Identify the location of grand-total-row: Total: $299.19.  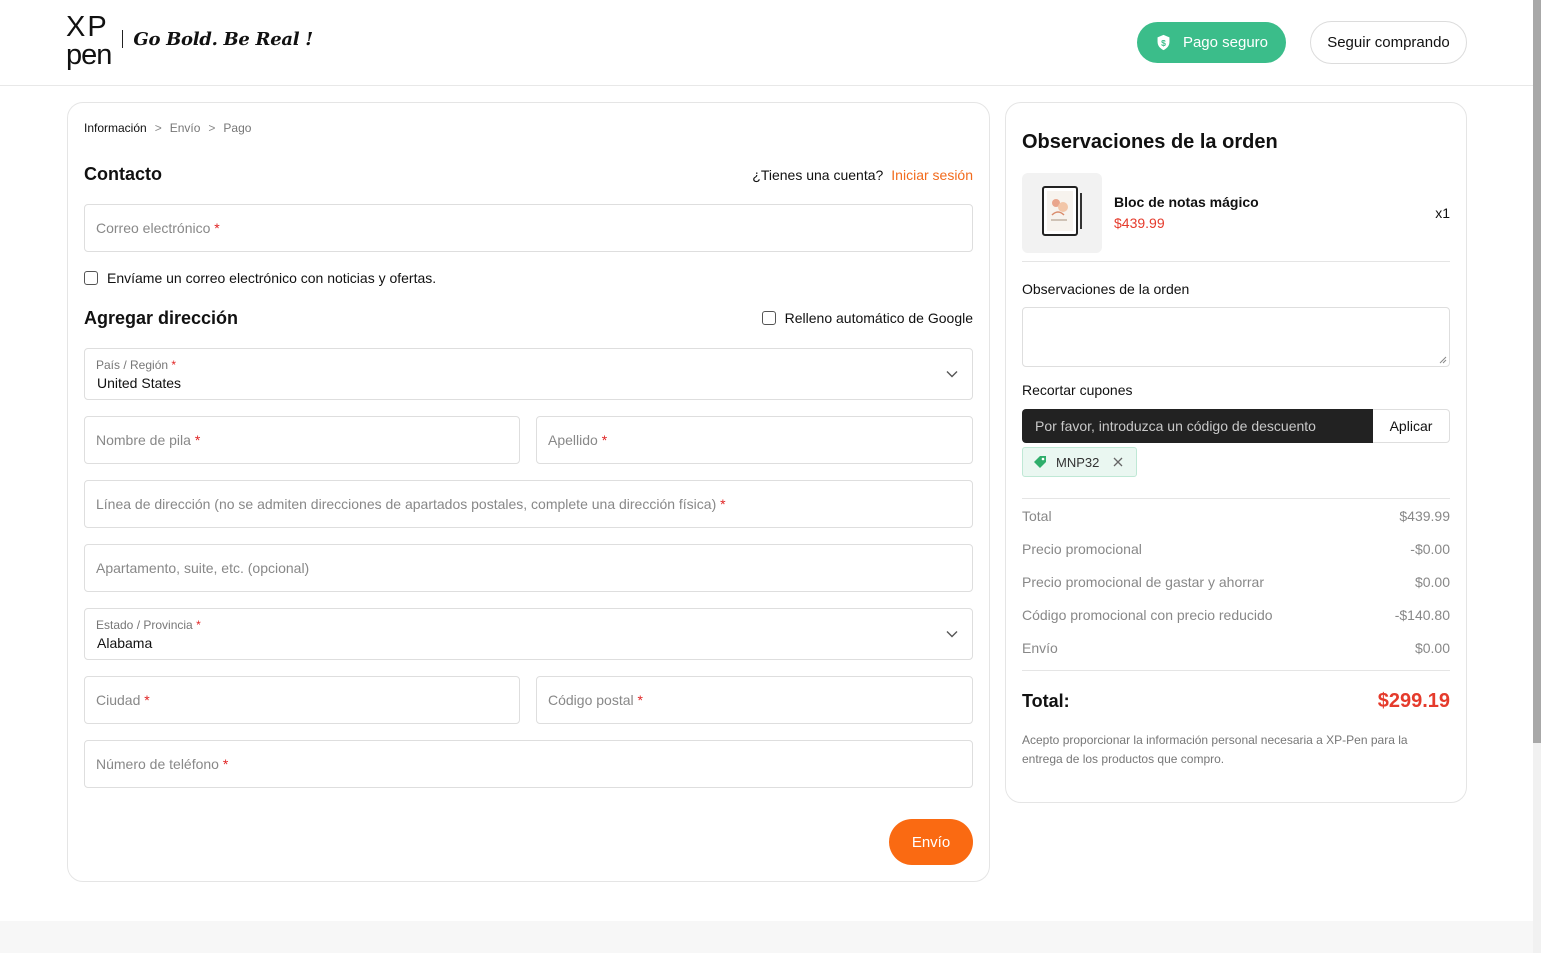
(1236, 701).